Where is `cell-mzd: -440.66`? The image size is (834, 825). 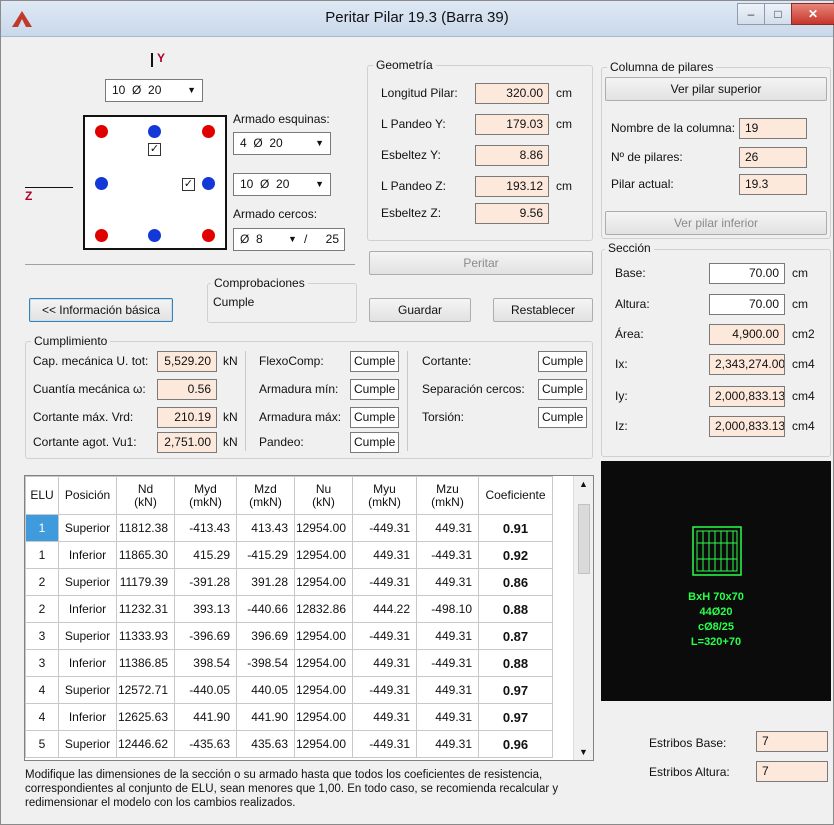
cell-mzd: -440.66 is located at coordinates (265, 609).